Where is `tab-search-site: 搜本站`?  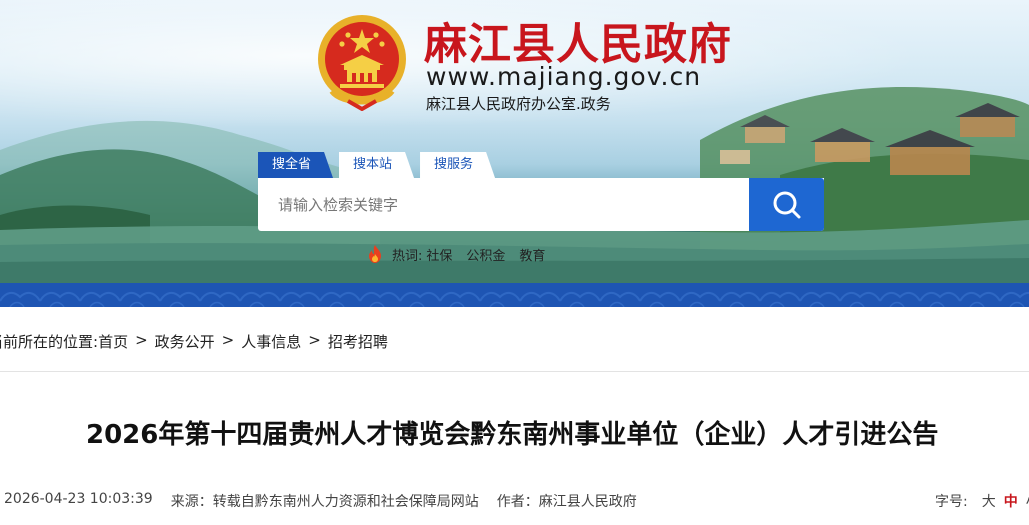
tab-search-site: 搜本站 is located at coordinates (377, 165).